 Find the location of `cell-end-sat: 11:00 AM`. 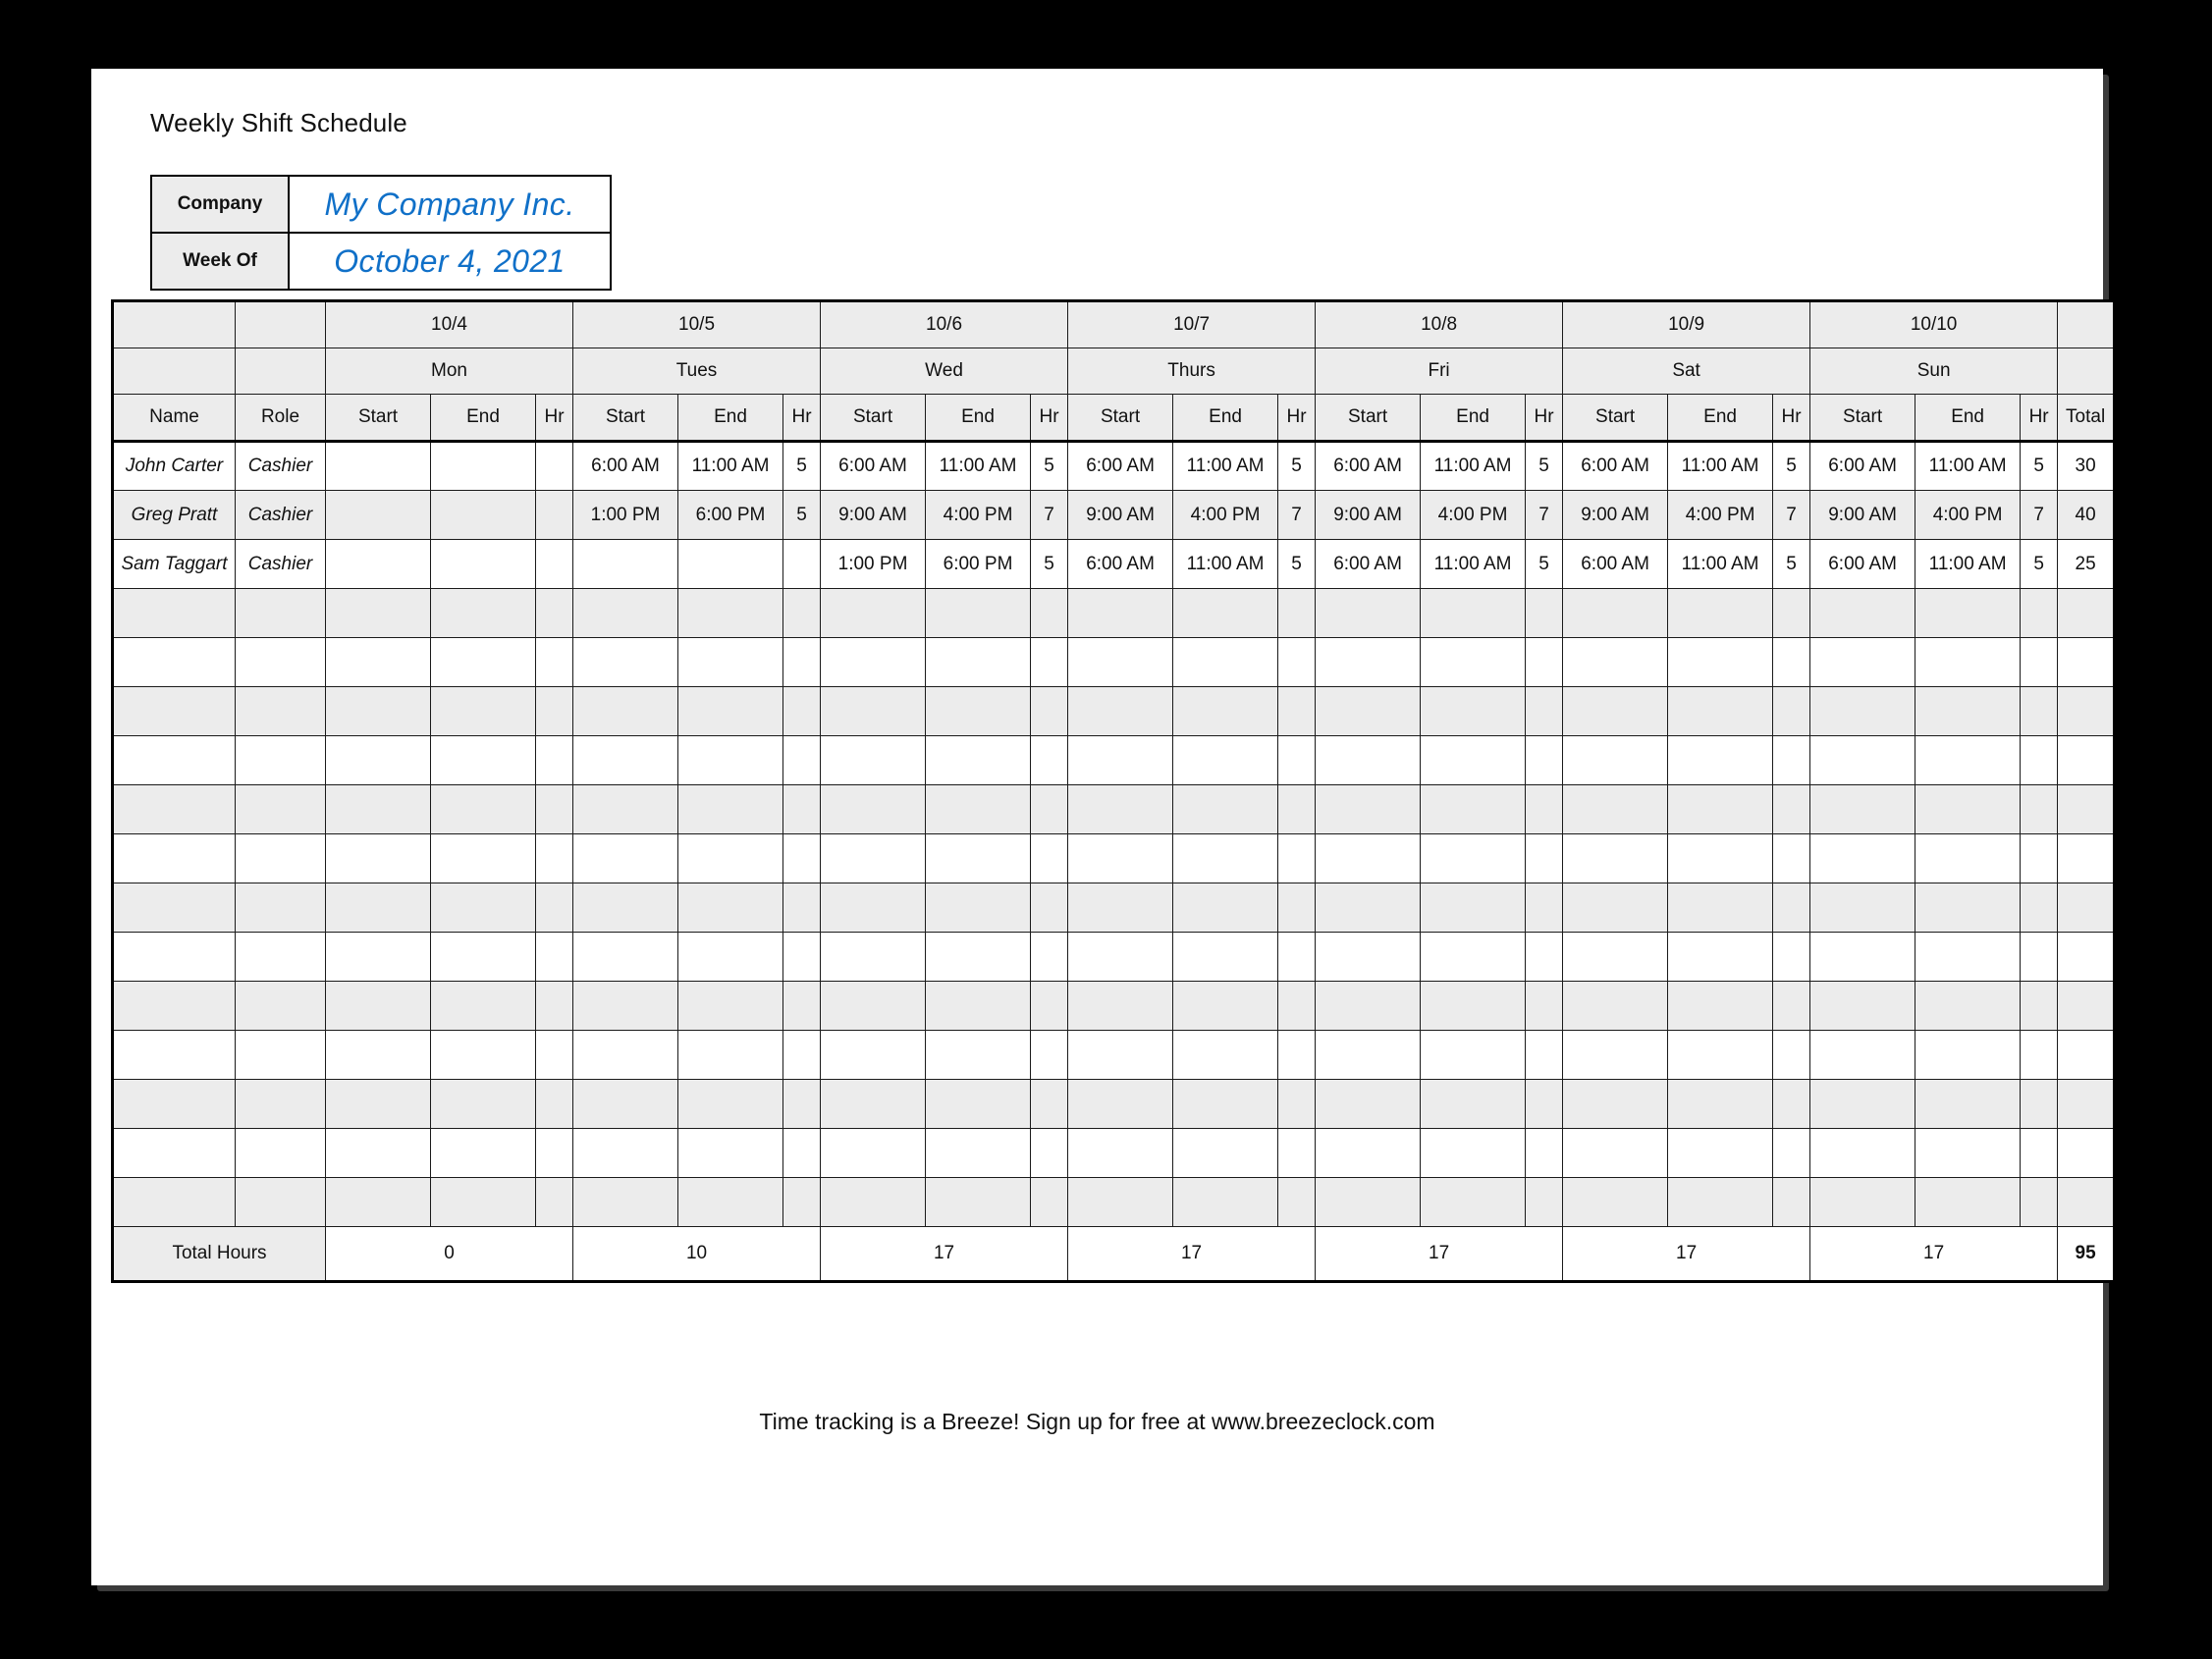

cell-end-sat: 11:00 AM is located at coordinates (1720, 466).